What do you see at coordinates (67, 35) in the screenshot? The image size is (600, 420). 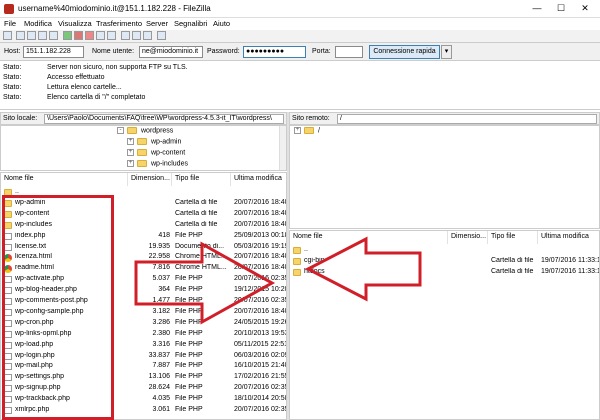 I see `refresh-icon` at bounding box center [67, 35].